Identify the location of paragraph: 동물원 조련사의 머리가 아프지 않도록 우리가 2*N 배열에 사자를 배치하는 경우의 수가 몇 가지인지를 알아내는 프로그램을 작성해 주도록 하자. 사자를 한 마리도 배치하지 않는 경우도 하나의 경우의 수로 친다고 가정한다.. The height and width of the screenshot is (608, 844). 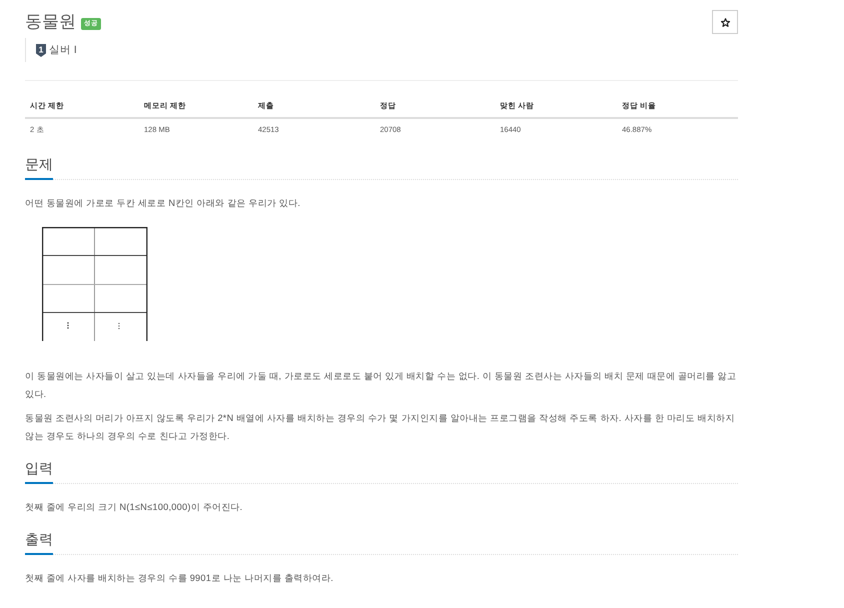
(380, 427).